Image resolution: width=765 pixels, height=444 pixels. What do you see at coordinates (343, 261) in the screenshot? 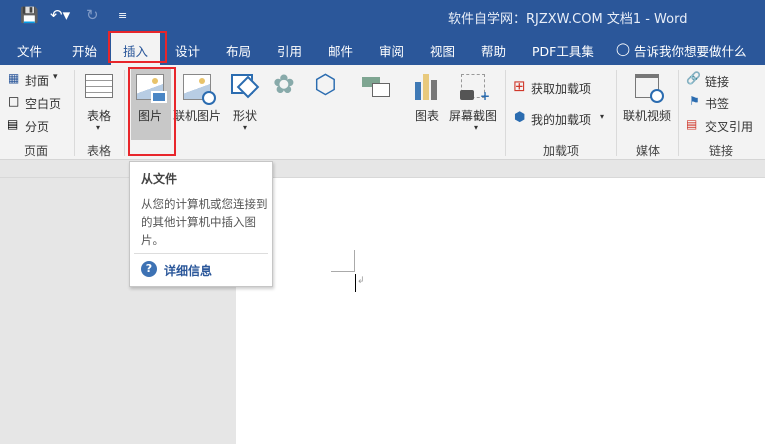
I see `margin-marker` at bounding box center [343, 261].